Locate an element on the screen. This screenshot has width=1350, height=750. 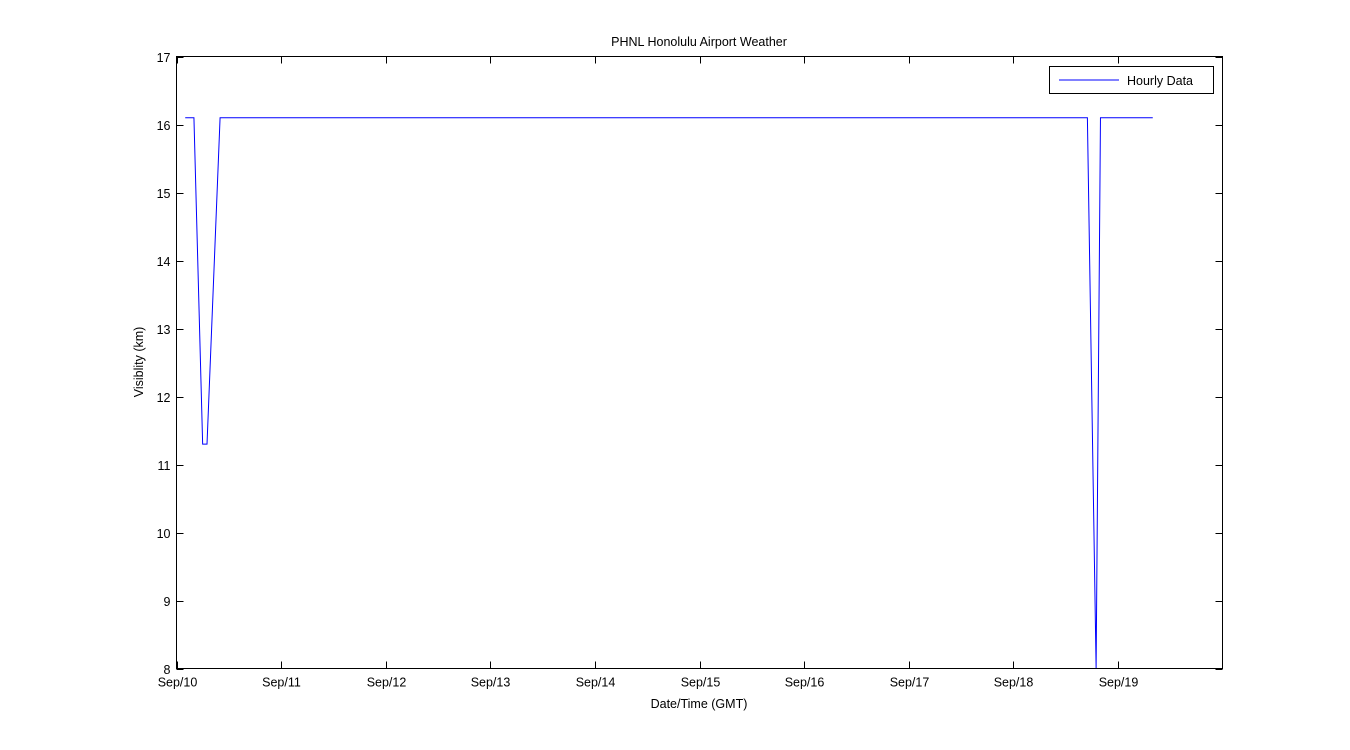
y-tick-label: 15 is located at coordinates (164, 194).